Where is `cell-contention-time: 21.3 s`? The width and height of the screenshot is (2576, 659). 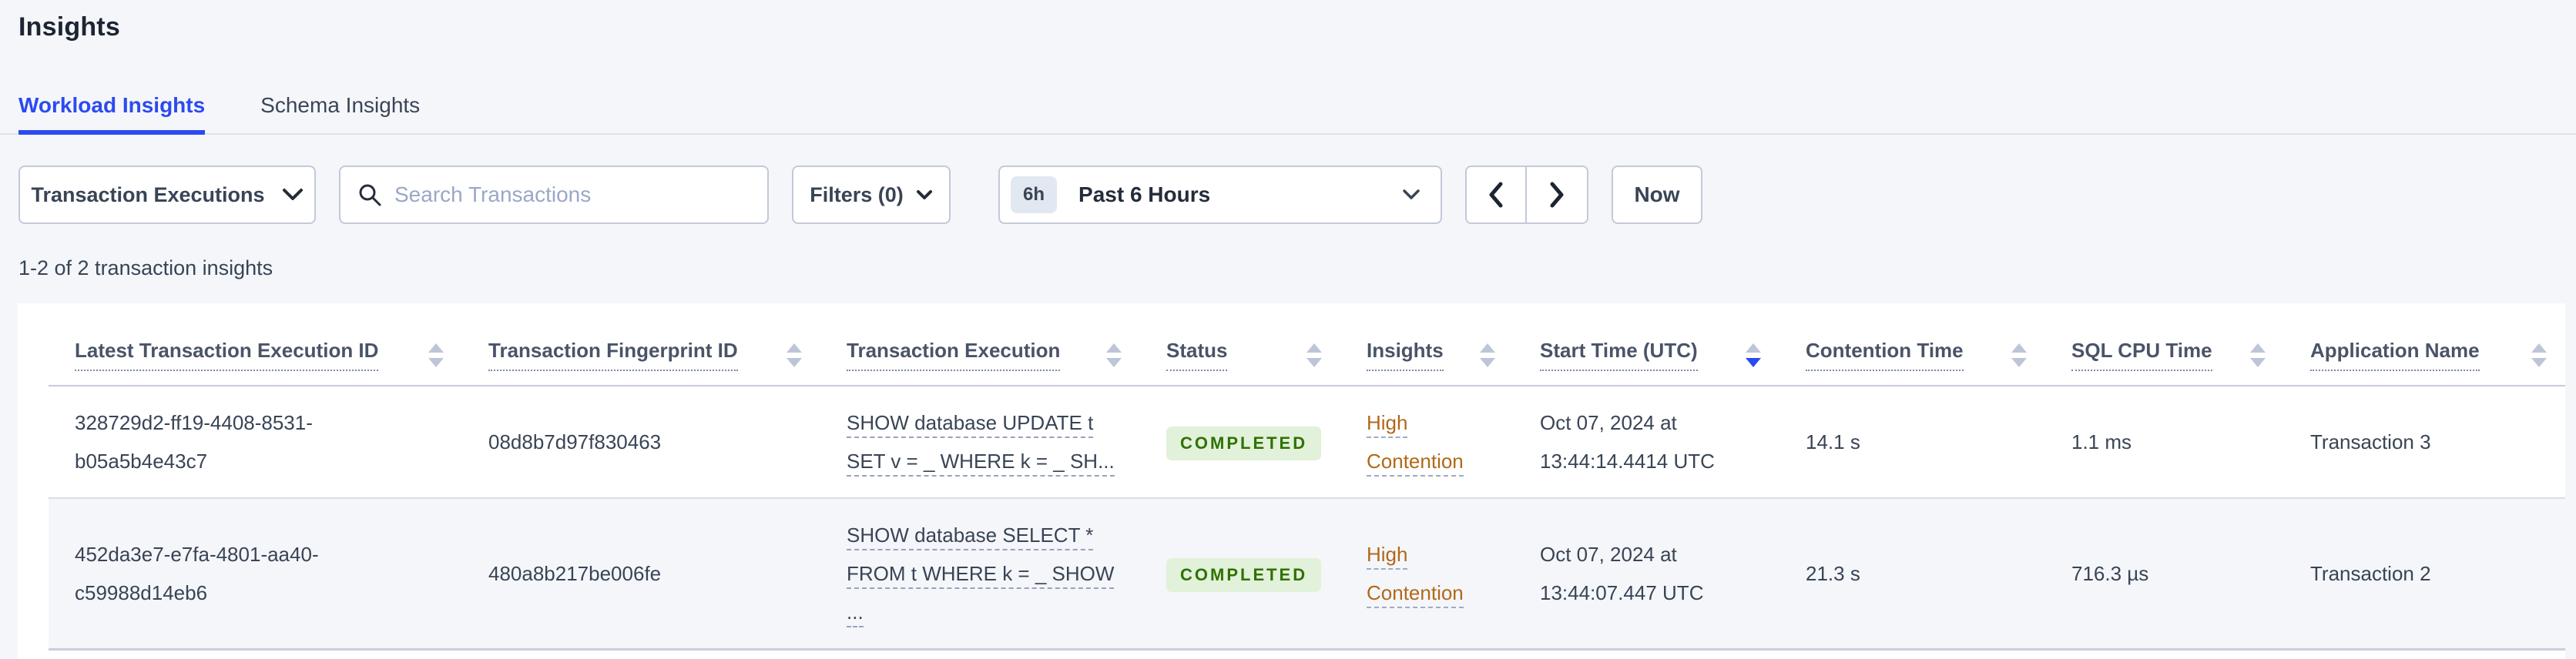 cell-contention-time: 21.3 s is located at coordinates (1912, 574).